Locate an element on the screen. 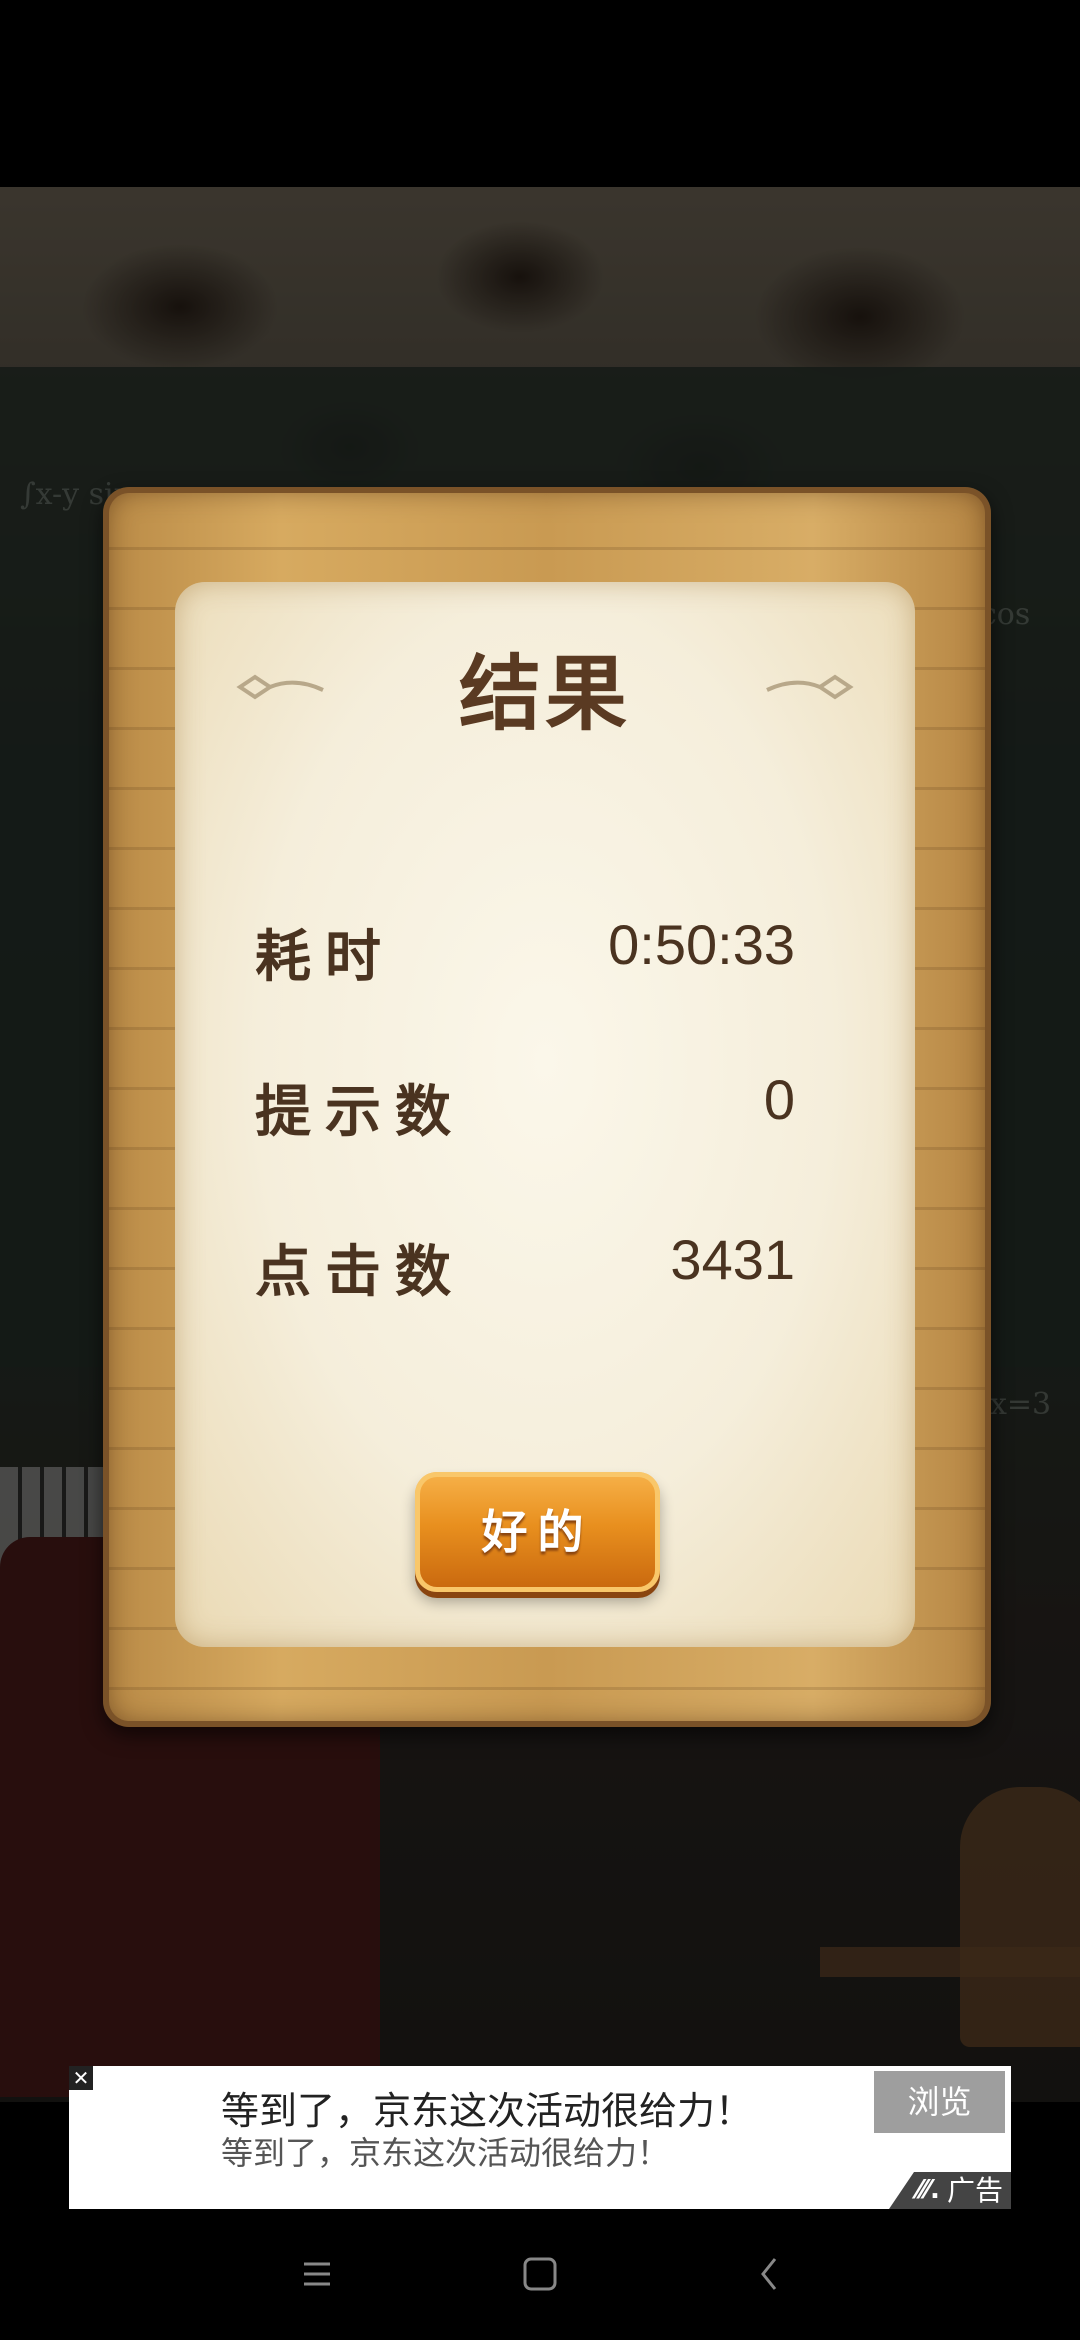  status-bar is located at coordinates (540, 93).